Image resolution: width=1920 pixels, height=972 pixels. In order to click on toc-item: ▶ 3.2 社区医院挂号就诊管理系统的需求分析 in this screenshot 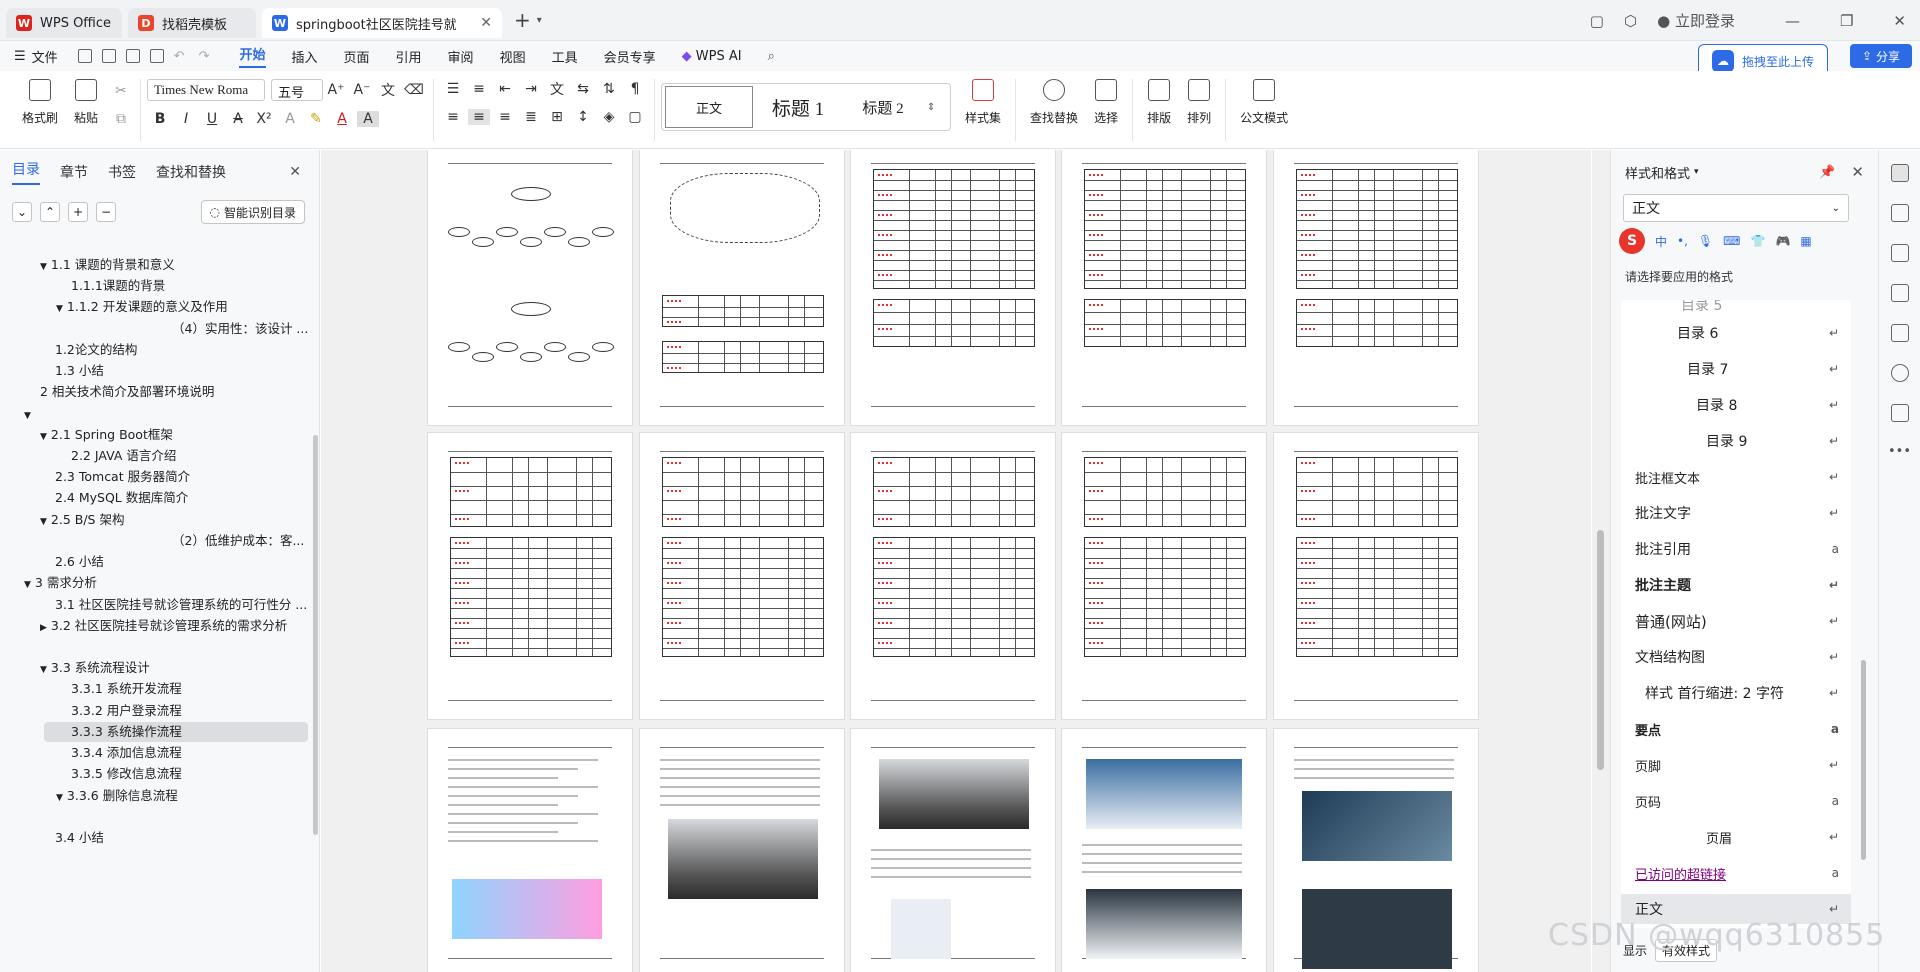, I will do `click(163, 626)`.